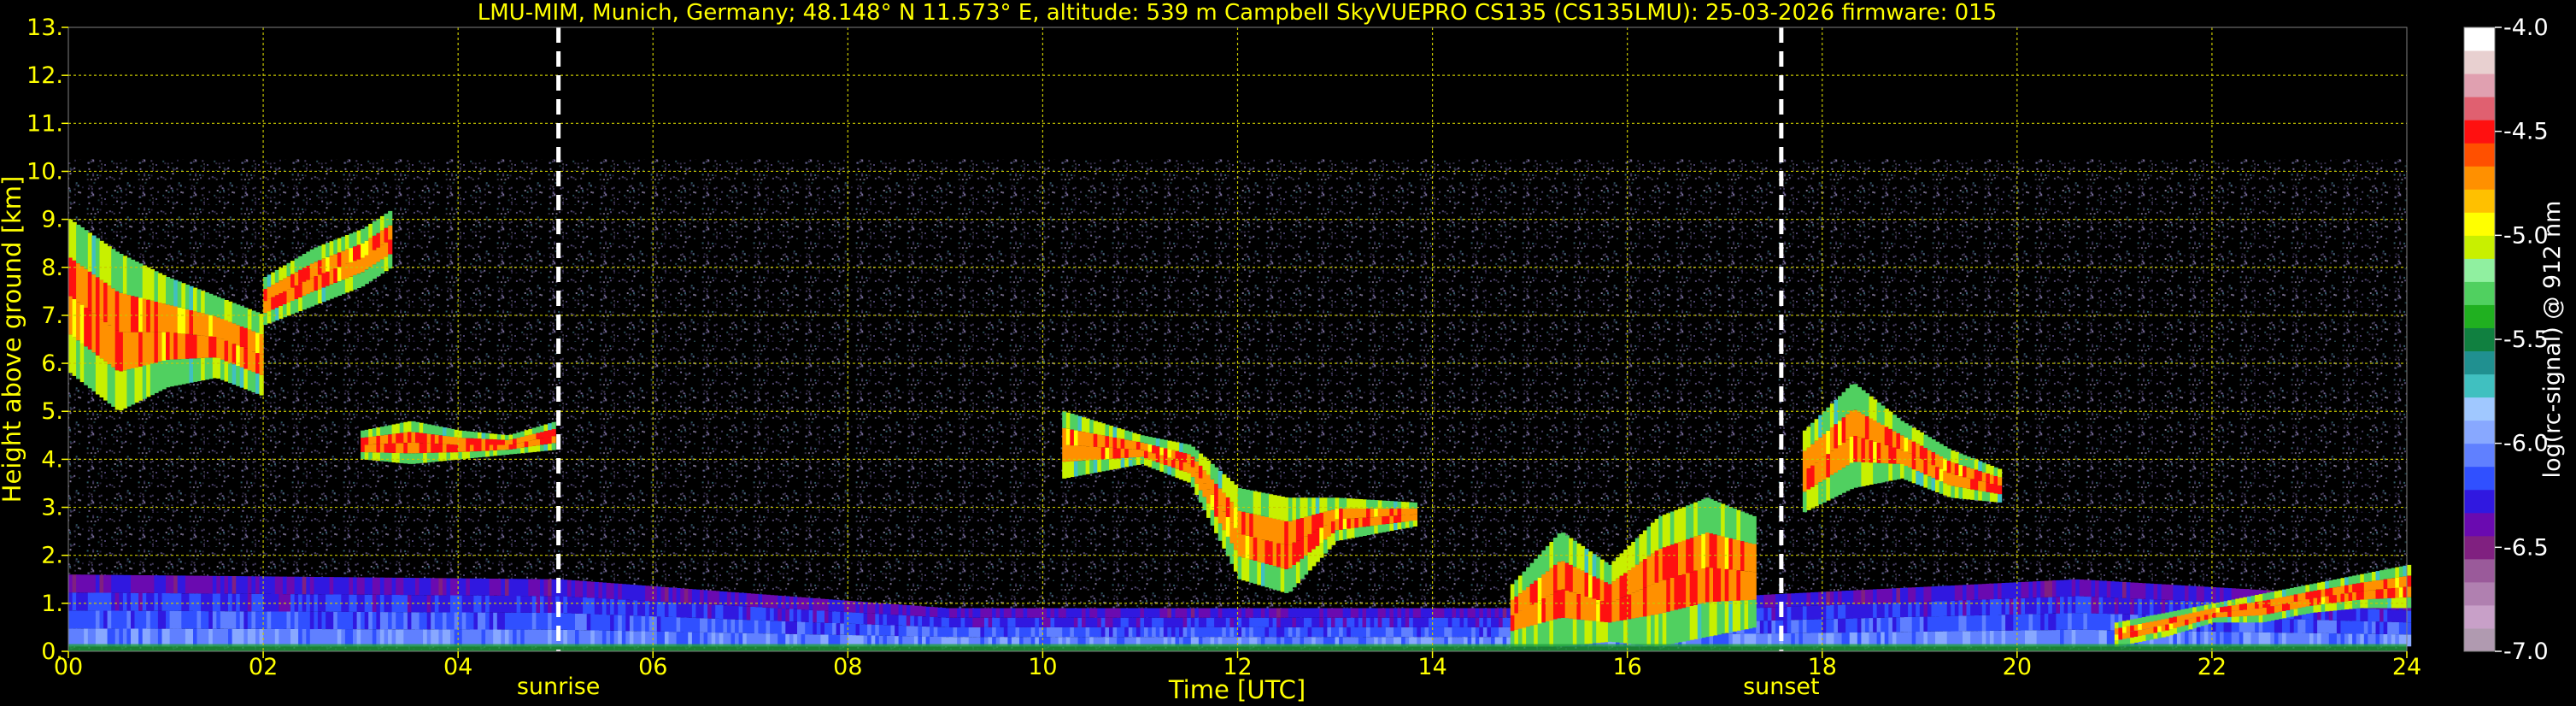 The image size is (2576, 706). Describe the element at coordinates (2479, 247) in the screenshot. I see `colorbar-cell` at that location.